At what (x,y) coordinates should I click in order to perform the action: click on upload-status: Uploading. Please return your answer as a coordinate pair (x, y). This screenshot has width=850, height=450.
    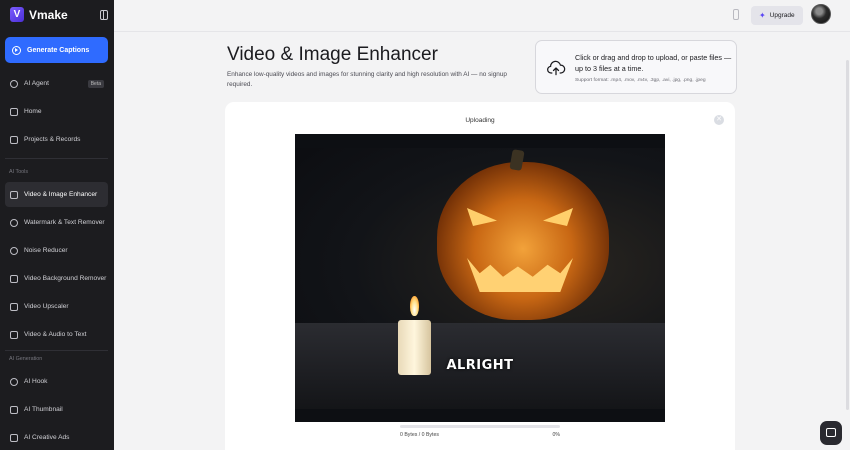
    Looking at the image, I should click on (480, 120).